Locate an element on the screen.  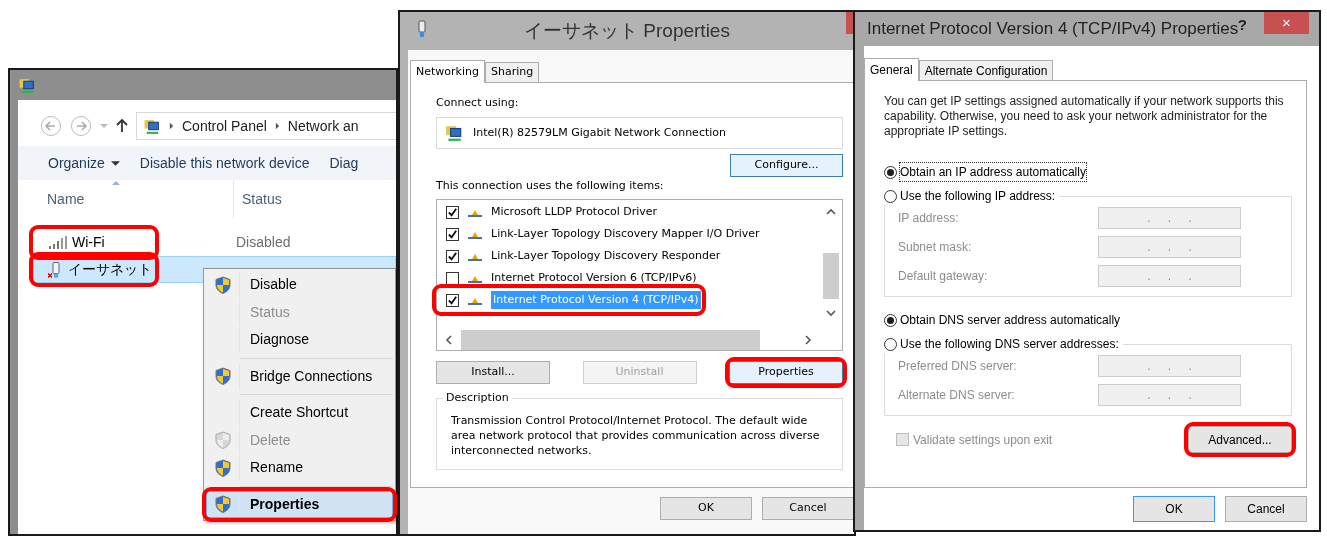
intro-text: You can get IP settings assigned automatically if your network supports this capability. Otherwise, you need to ask your network administrator for the appropriate IP settings. is located at coordinates (1084, 116).